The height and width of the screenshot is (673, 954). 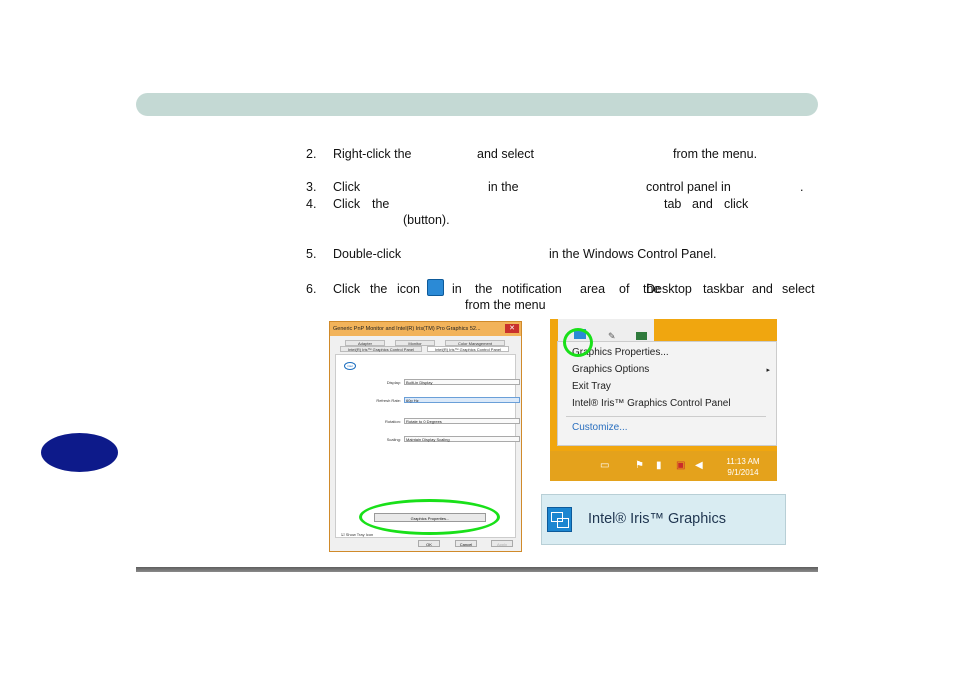 I want to click on step-3-text-d: ., so click(x=802, y=187).